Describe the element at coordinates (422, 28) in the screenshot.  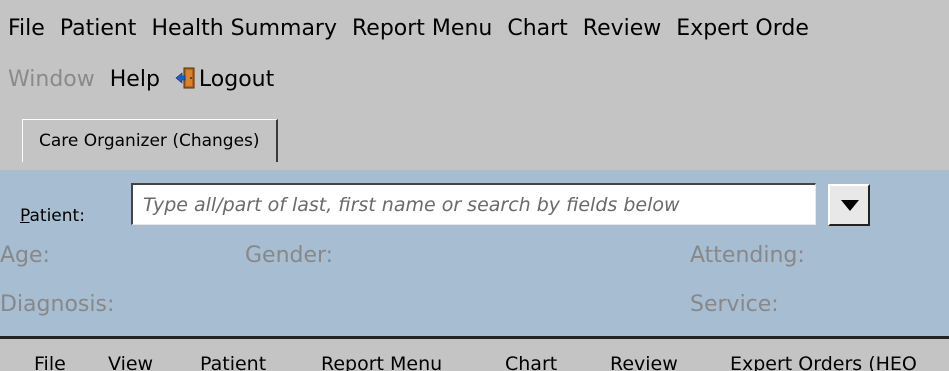
I see `menu-report-menu: Report Menu` at that location.